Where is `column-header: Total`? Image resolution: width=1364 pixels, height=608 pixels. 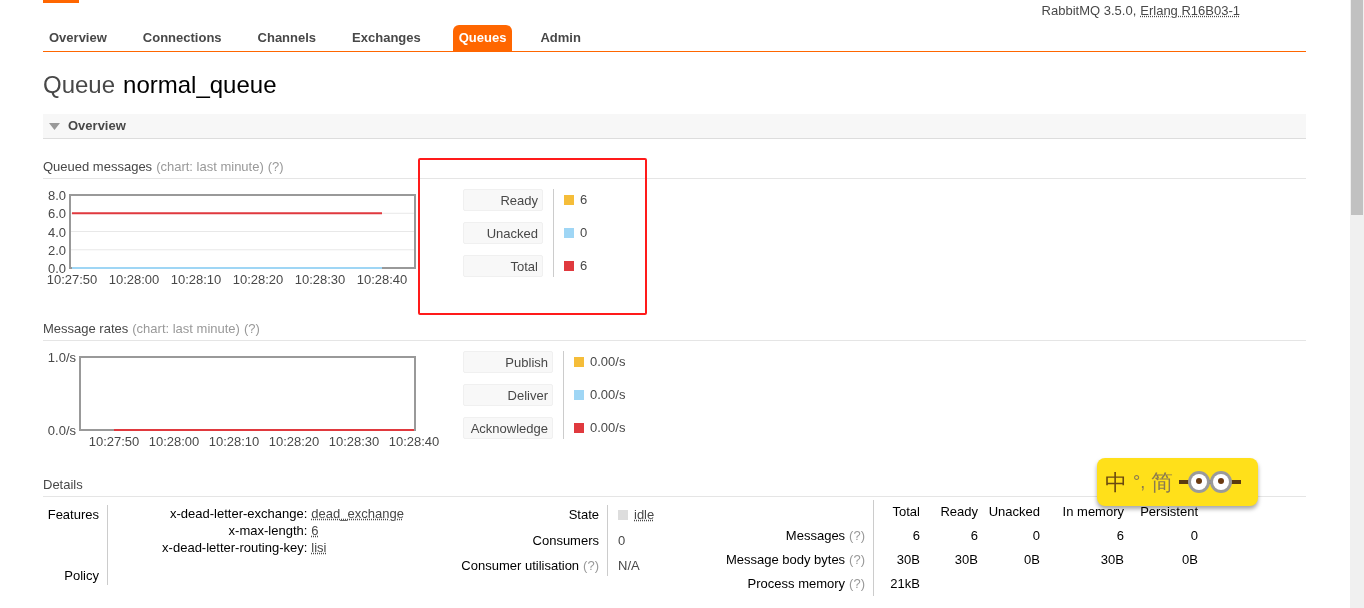
column-header: Total is located at coordinates (905, 512).